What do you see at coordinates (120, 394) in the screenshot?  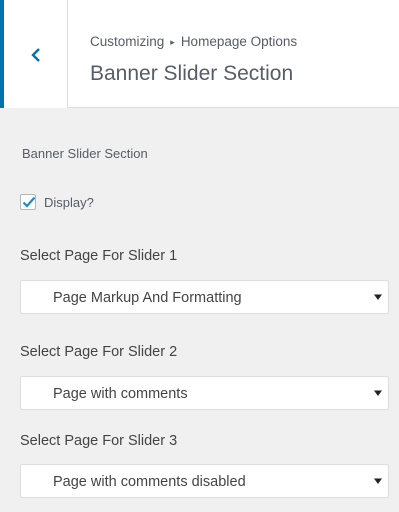 I see `slider-2-selected-value: Page with comments` at bounding box center [120, 394].